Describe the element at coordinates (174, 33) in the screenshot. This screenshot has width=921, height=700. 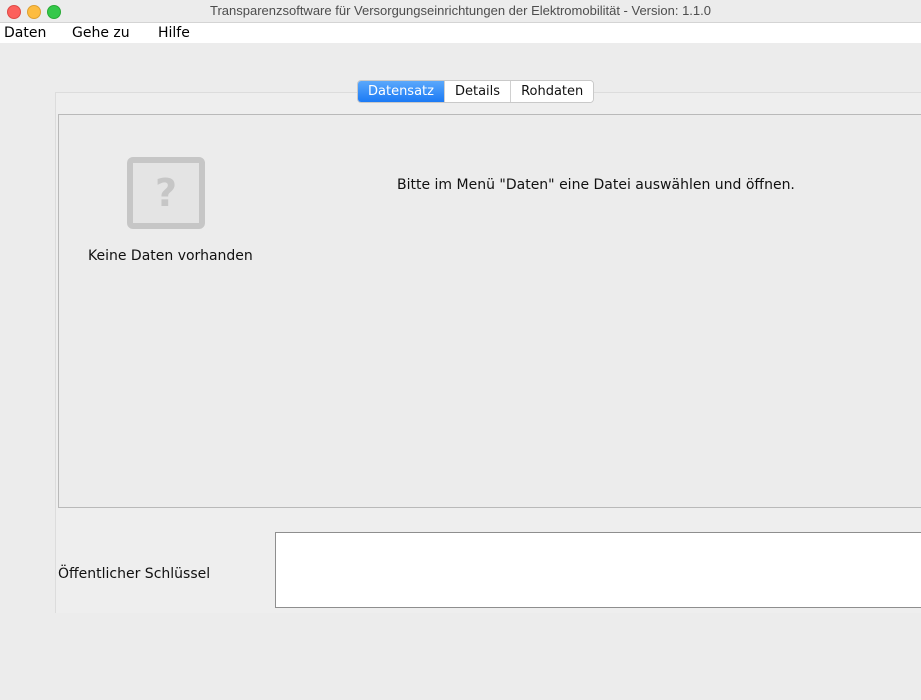
I see `menu-hilfe: Hilfe` at that location.